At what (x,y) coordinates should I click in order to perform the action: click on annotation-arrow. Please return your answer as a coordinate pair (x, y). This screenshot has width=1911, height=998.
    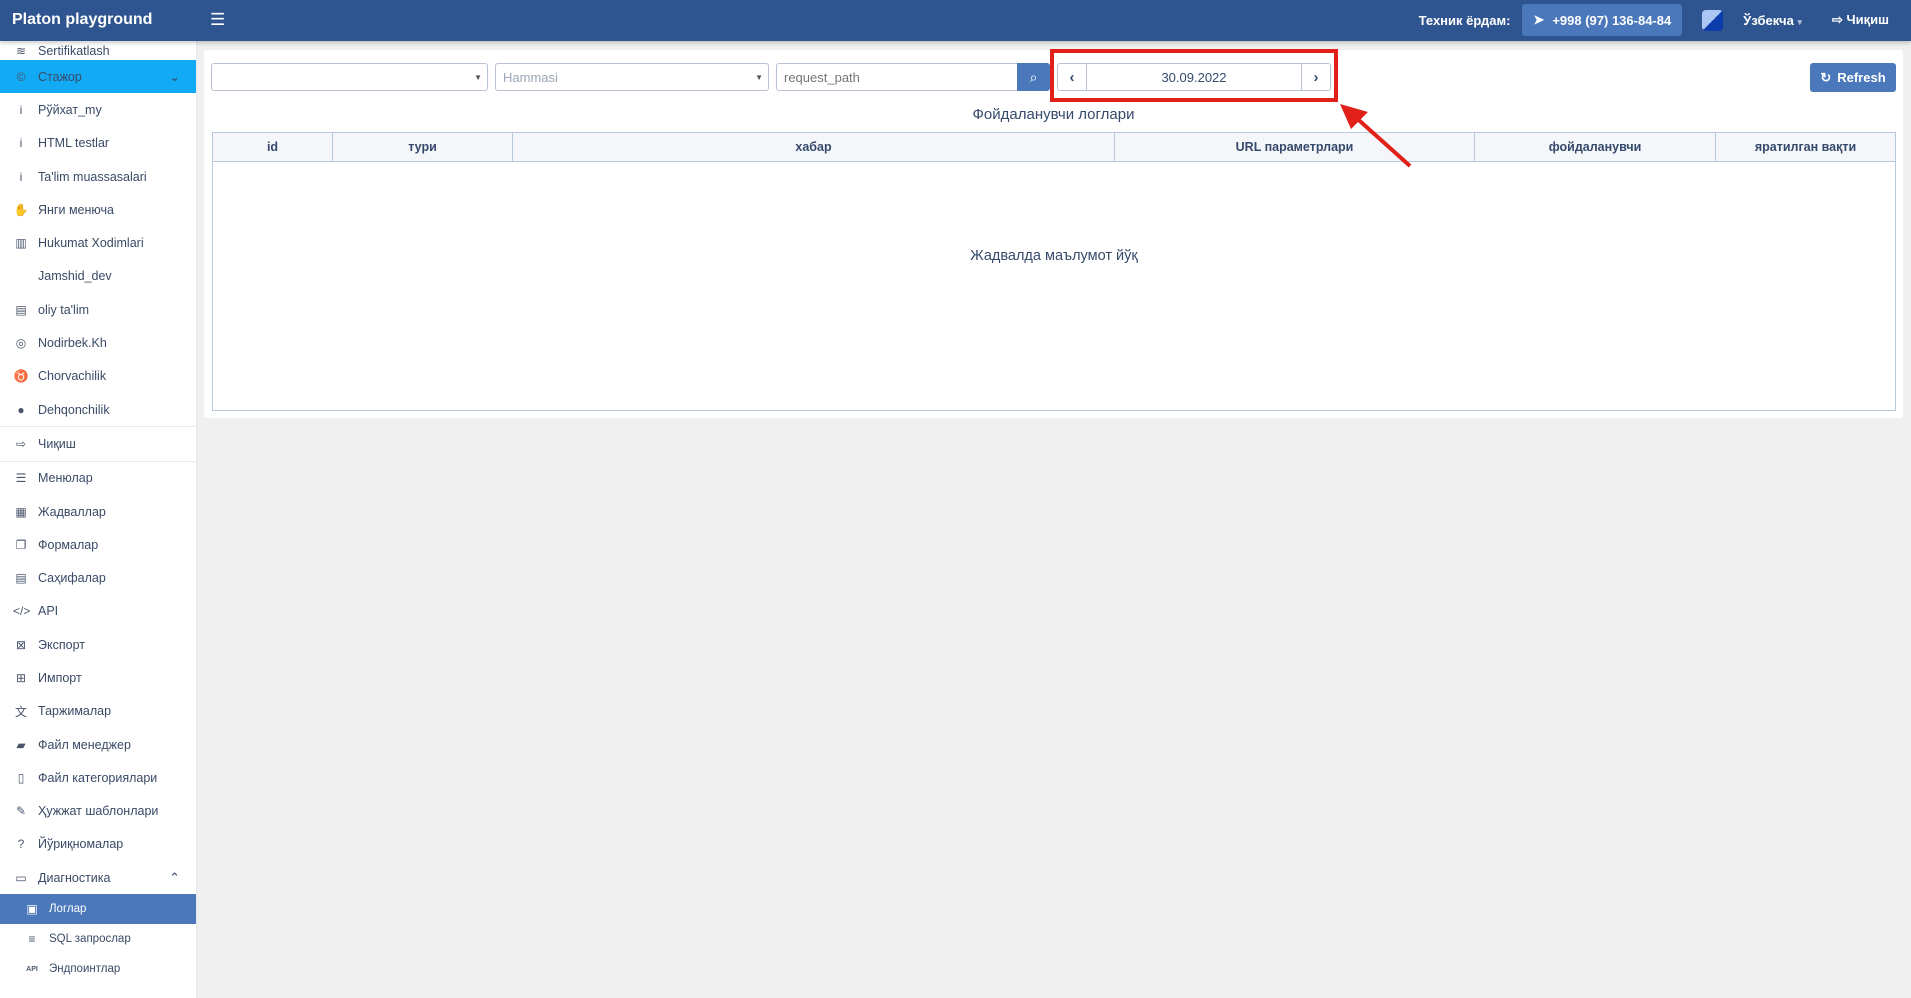
    Looking at the image, I should click on (1376, 136).